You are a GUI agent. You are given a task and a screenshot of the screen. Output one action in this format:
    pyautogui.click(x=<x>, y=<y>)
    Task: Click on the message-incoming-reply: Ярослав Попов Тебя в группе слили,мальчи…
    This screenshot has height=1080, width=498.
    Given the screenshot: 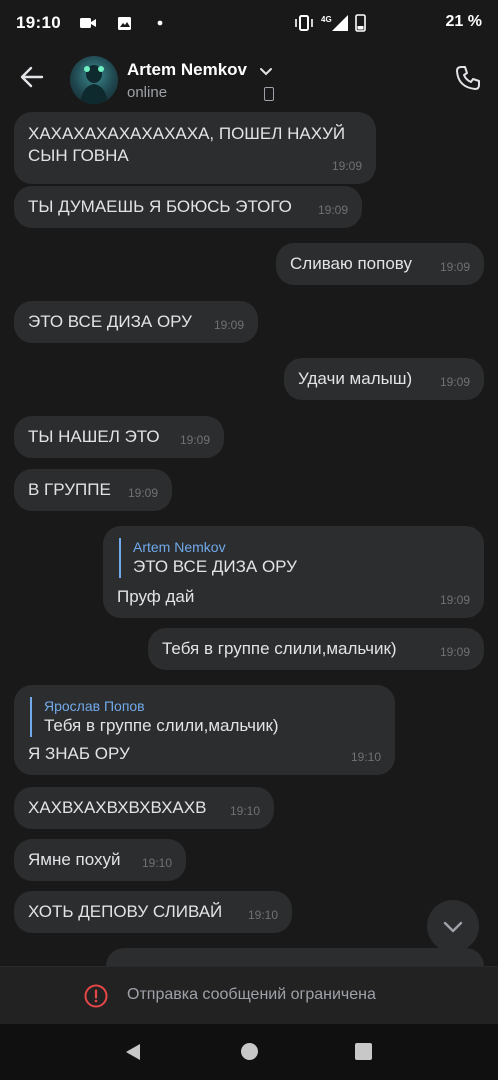 What is the action you would take?
    pyautogui.click(x=204, y=730)
    